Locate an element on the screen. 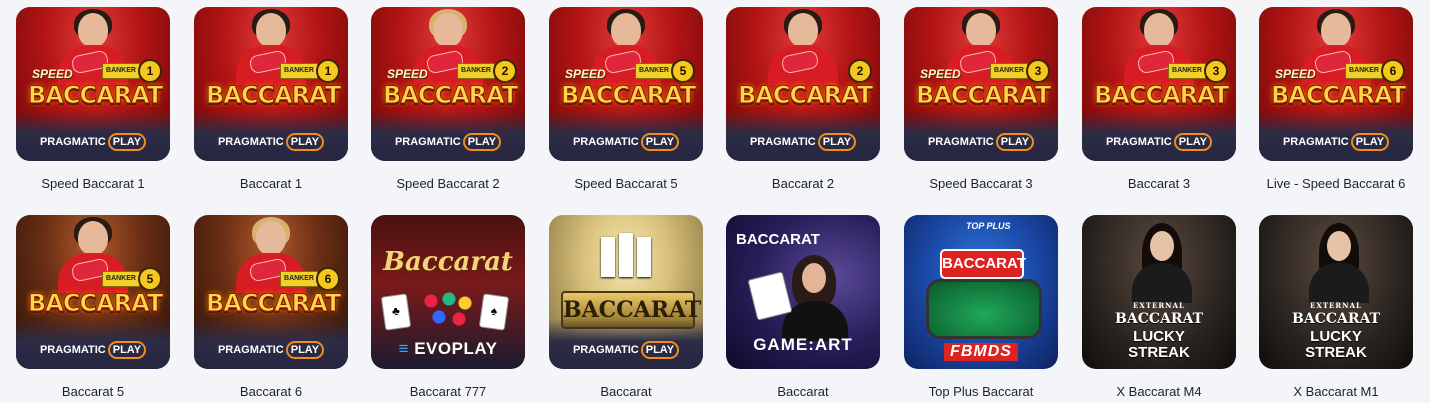  game-thumbnail: TOP PLUS BACCARAT FBMDS is located at coordinates (981, 292).